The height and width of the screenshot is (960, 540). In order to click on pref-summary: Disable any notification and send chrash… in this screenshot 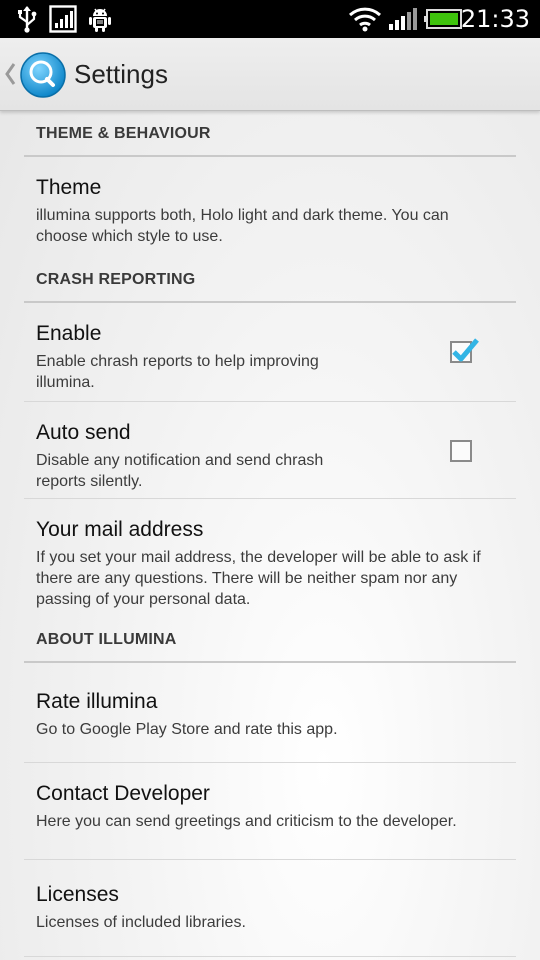, I will do `click(180, 471)`.